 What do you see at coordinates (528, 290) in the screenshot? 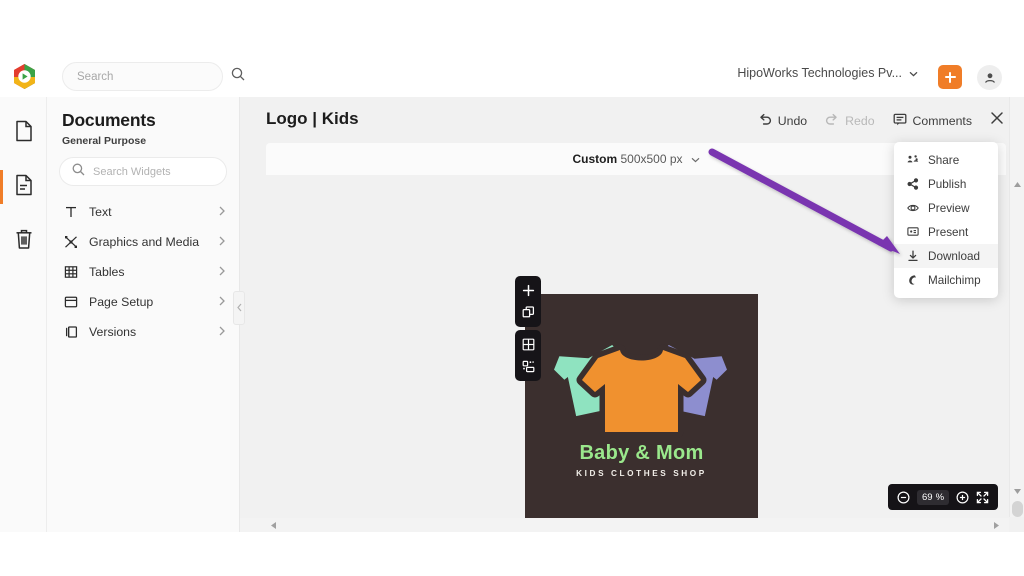
I see `plus-icon` at bounding box center [528, 290].